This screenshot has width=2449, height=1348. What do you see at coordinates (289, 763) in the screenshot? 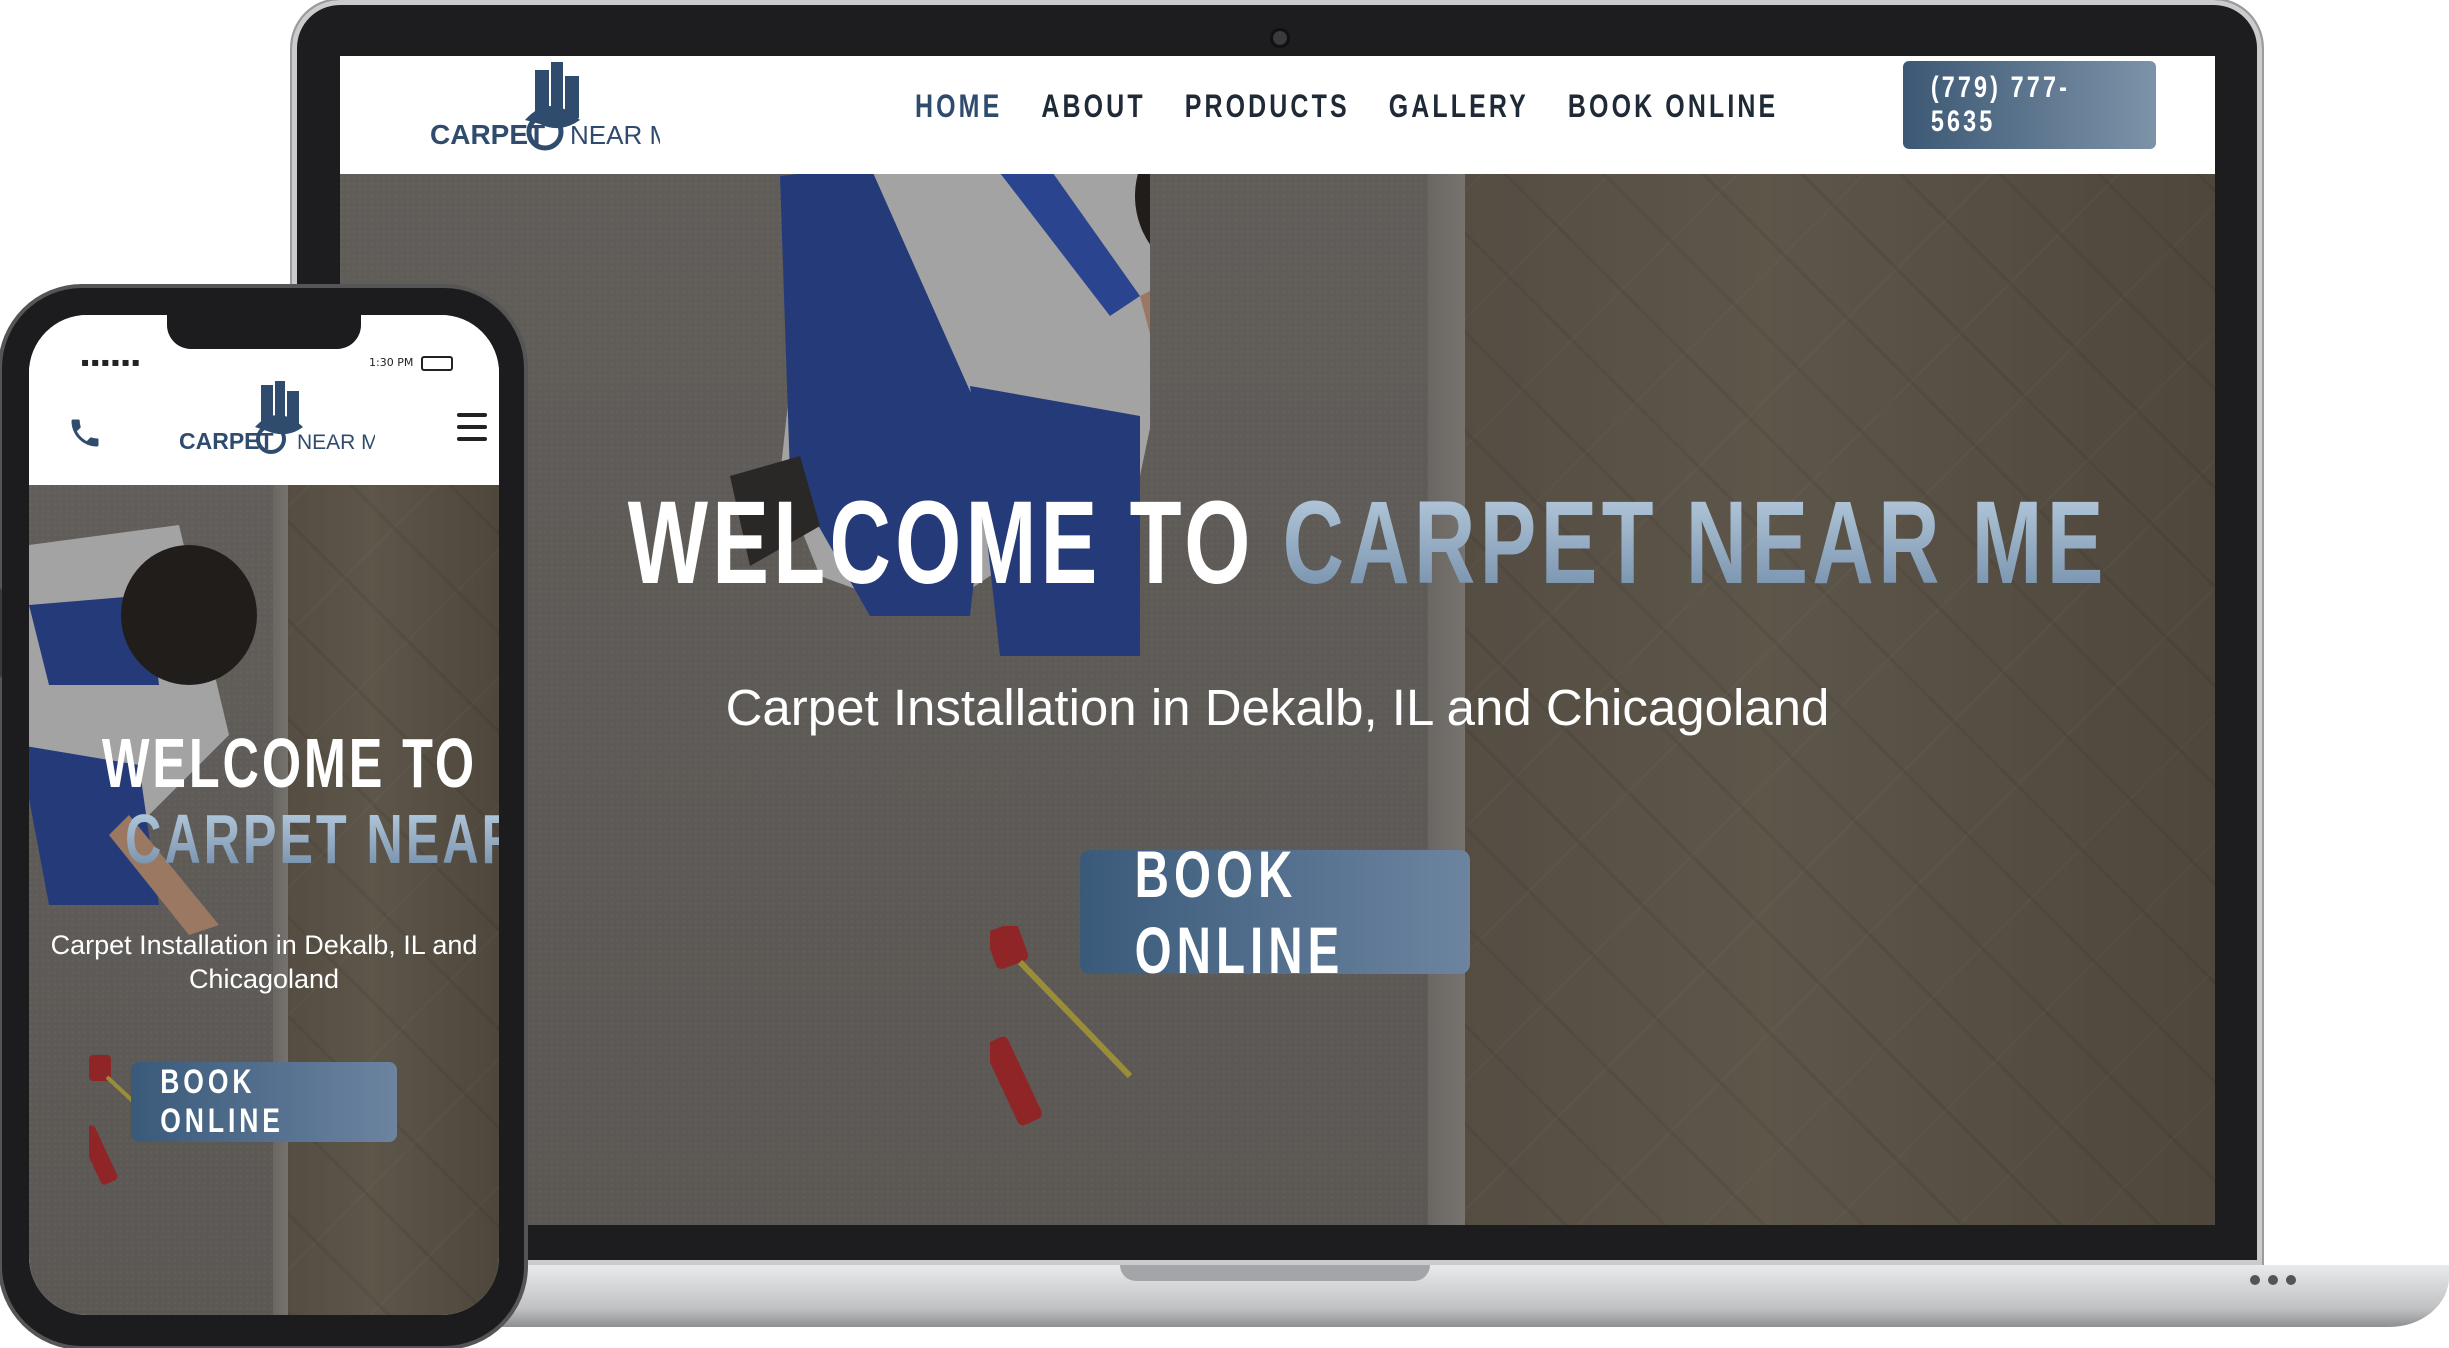
I see `mobile-hero-title-line1: WELCOME TO` at bounding box center [289, 763].